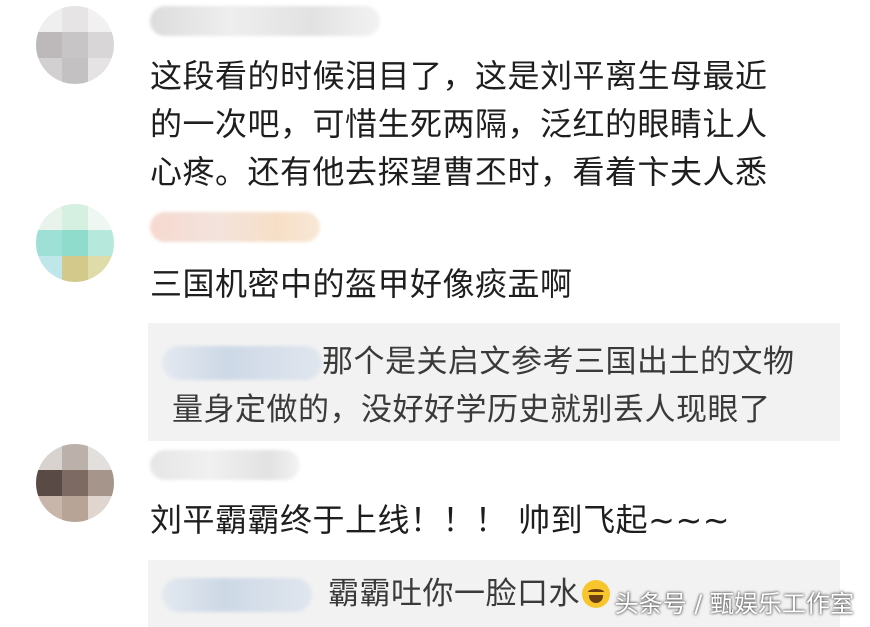 Image resolution: width=870 pixels, height=627 pixels. I want to click on reply-box: 那个是关启文参考三国出土的文物 量身定做的，没好好学历史就别丢人现眼了, so click(494, 382).